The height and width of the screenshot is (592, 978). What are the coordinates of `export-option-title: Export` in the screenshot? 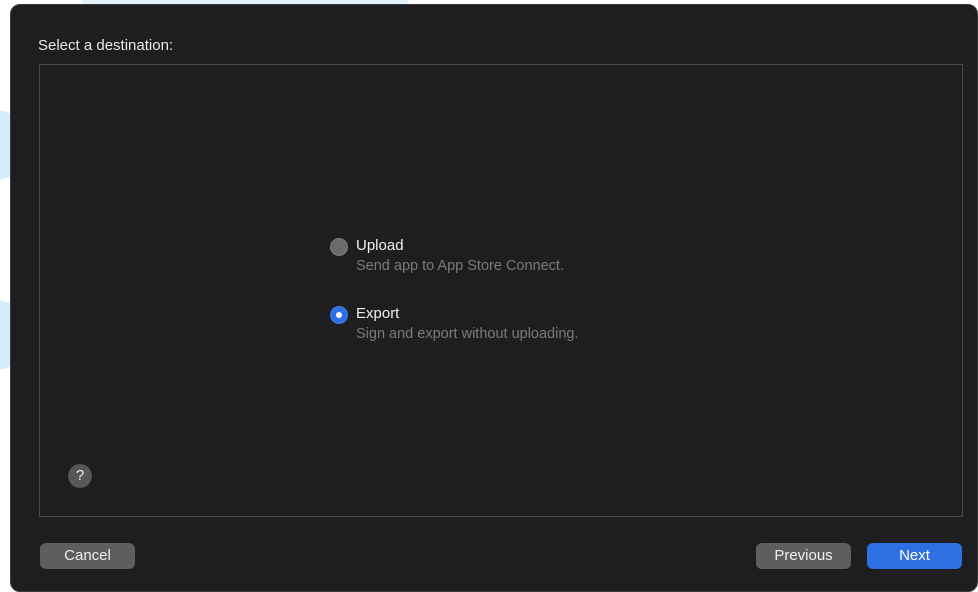 It's located at (377, 313).